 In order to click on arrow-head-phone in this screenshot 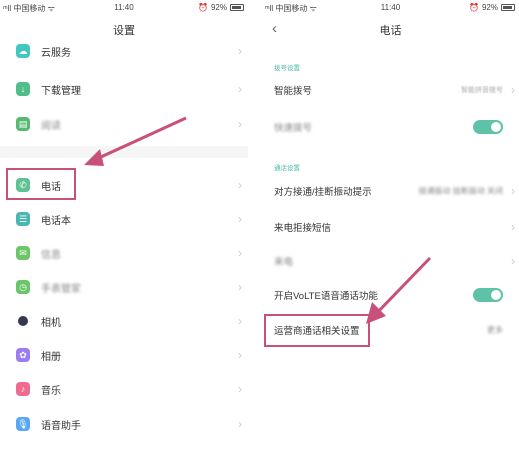, I will do `click(94, 157)`.